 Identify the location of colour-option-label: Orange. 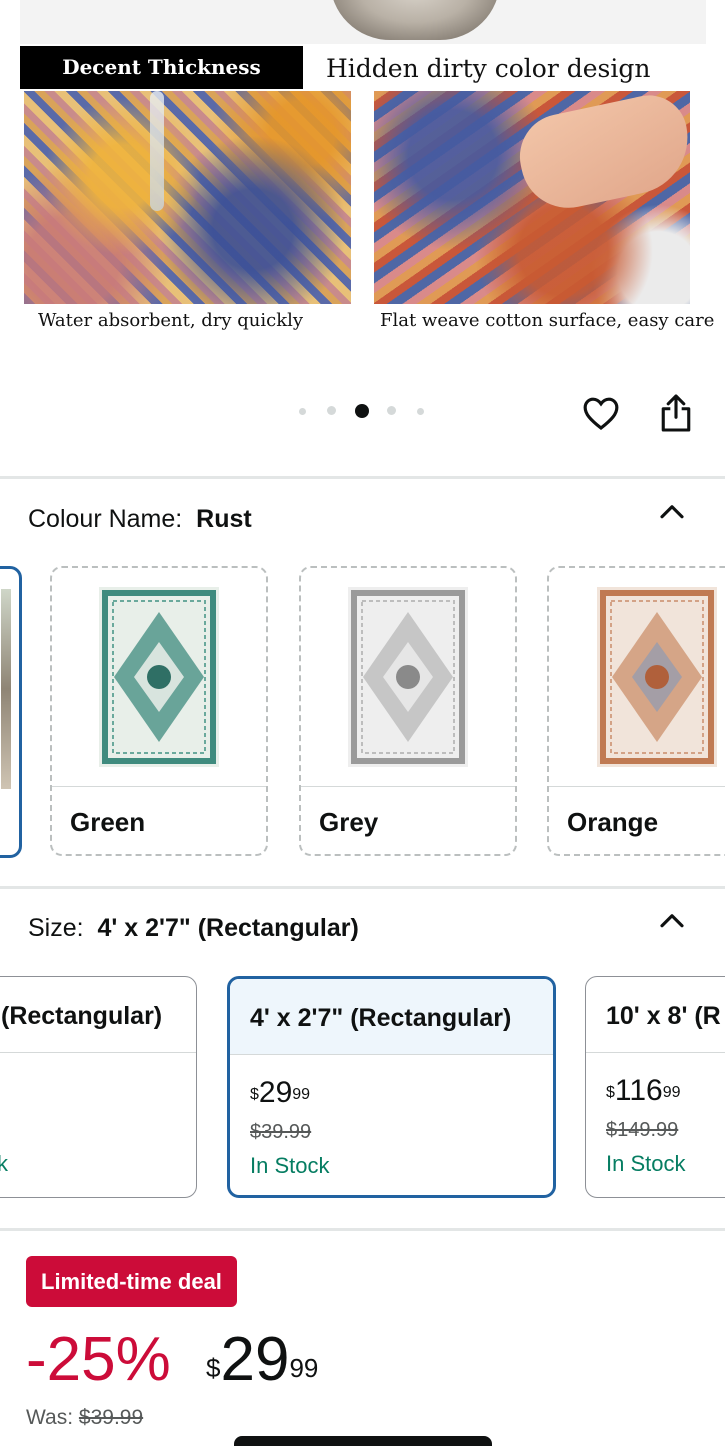
(637, 820).